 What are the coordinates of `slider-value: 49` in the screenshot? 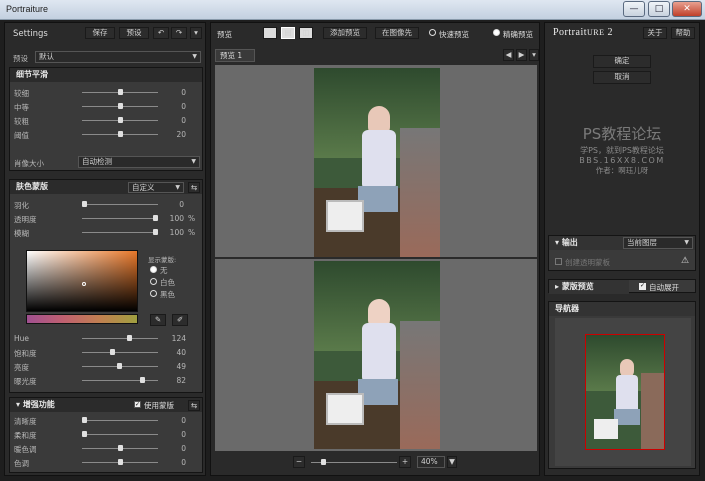 It's located at (181, 366).